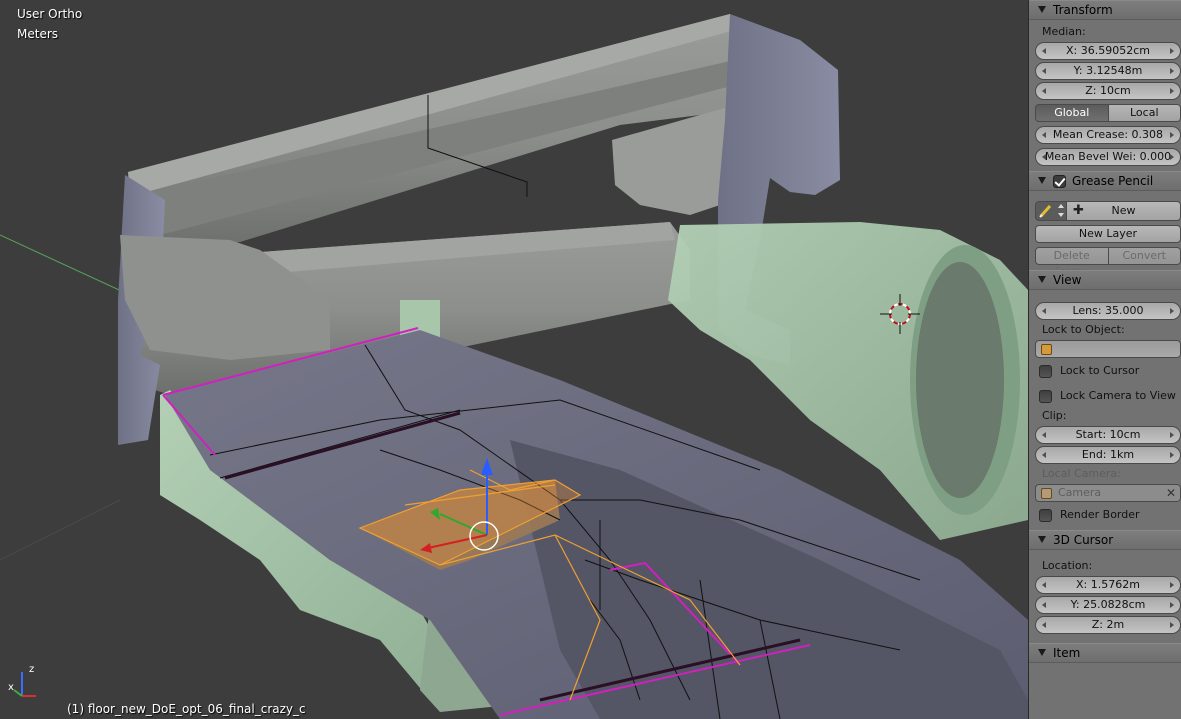  I want to click on checkbox-label: Lock to Cursor, so click(1100, 370).